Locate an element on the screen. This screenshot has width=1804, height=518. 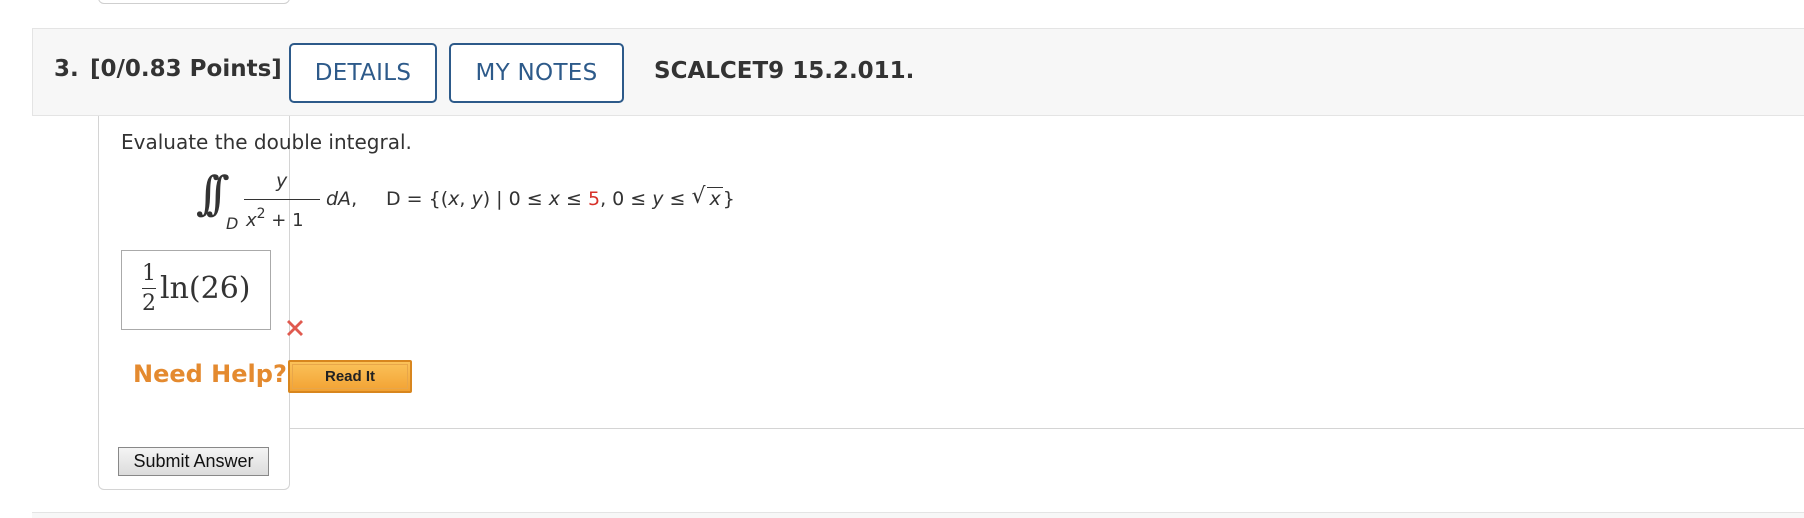
submit-answer-button: Submit Answer is located at coordinates (193, 461).